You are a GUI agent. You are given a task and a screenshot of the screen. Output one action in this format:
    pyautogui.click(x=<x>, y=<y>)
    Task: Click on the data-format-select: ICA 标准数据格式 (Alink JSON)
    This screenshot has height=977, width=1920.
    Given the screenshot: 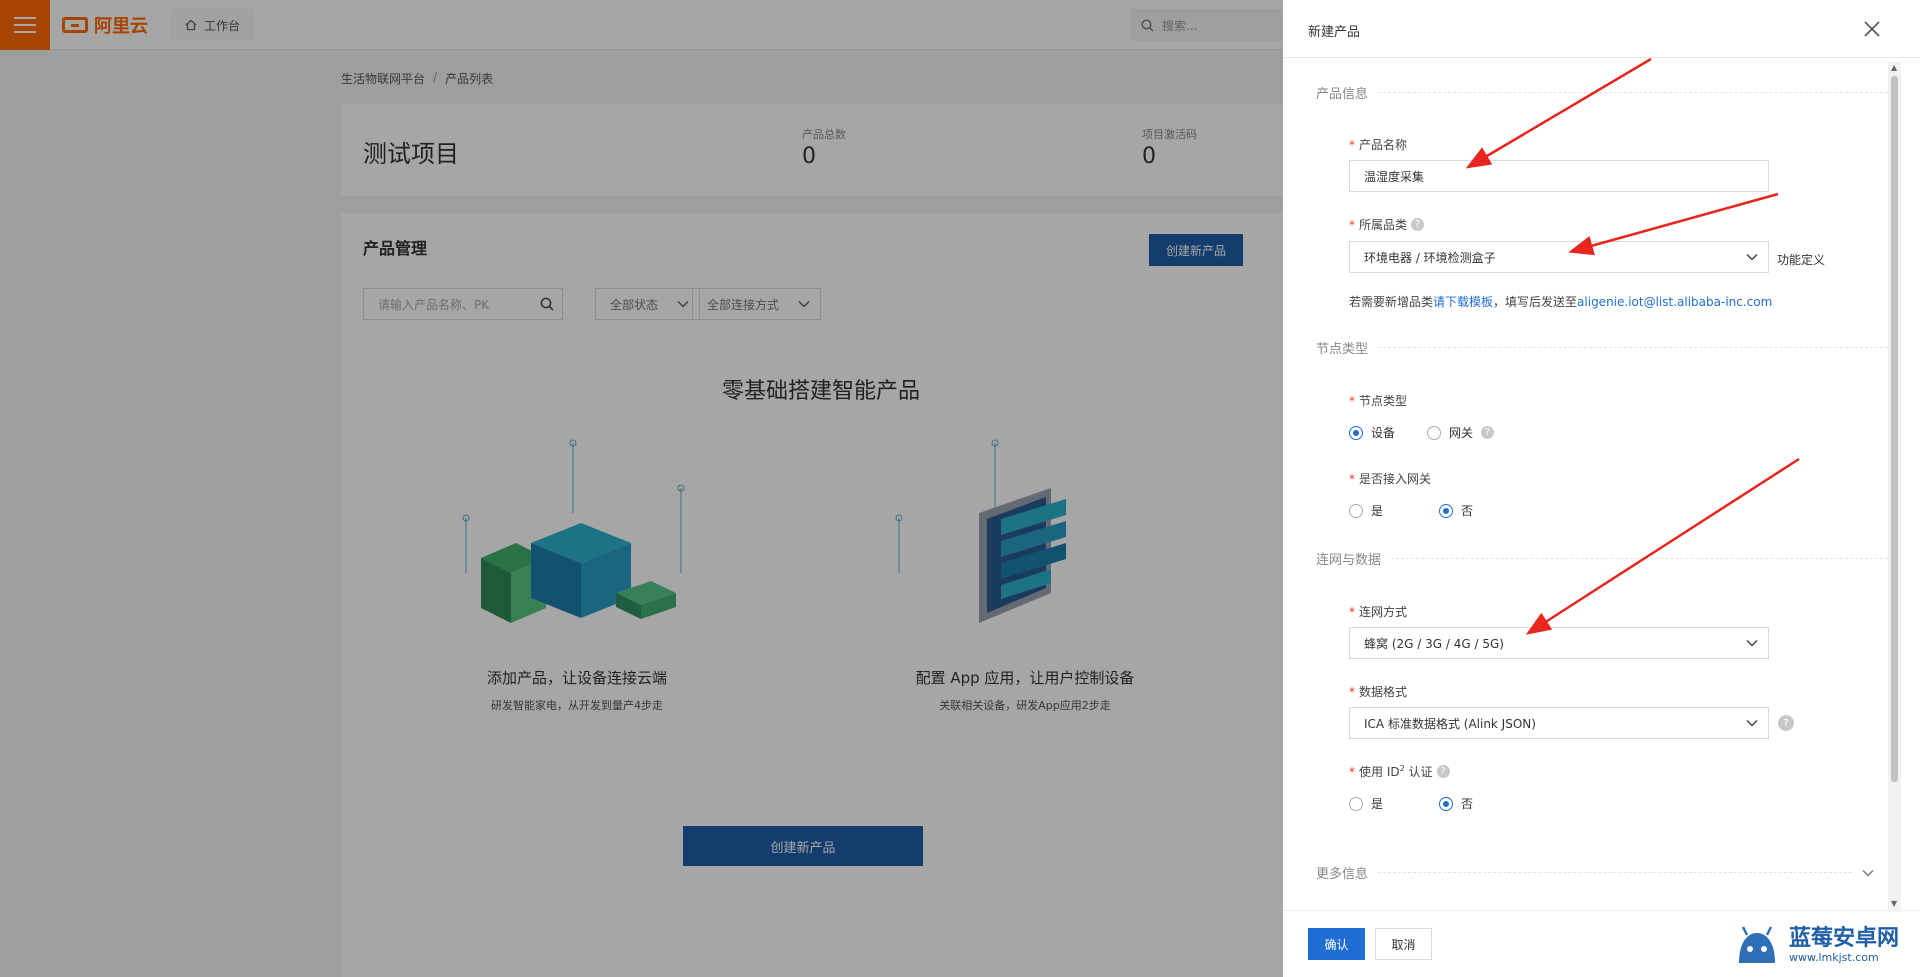 What is the action you would take?
    pyautogui.click(x=1559, y=723)
    